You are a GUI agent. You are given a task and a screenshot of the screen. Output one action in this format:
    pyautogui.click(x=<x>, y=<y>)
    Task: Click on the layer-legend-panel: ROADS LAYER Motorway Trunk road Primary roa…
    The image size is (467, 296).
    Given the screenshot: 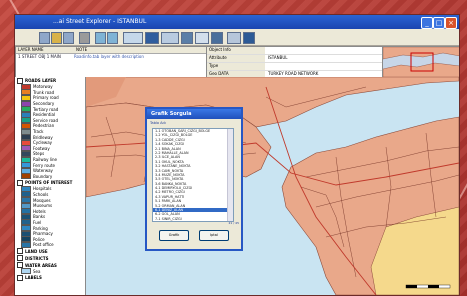 What is the action you would take?
    pyautogui.click(x=50, y=186)
    